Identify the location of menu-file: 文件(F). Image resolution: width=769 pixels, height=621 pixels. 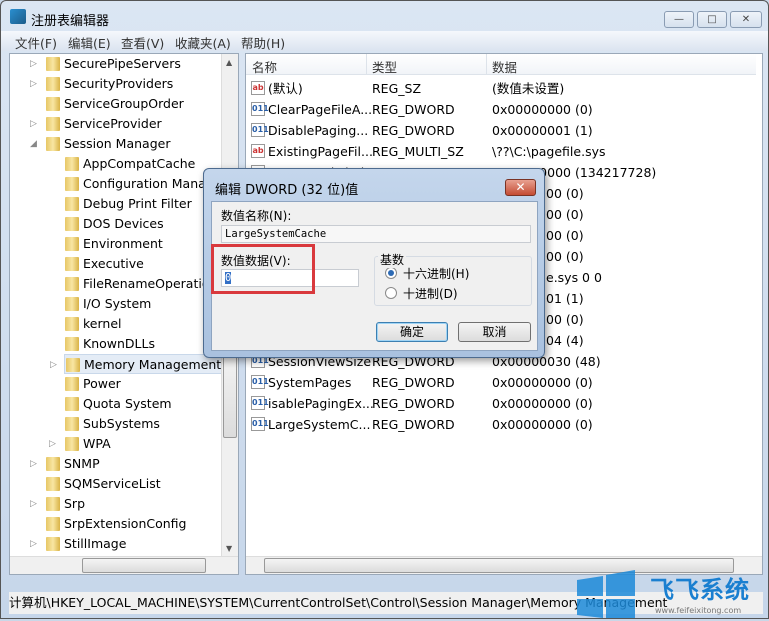
(36, 42).